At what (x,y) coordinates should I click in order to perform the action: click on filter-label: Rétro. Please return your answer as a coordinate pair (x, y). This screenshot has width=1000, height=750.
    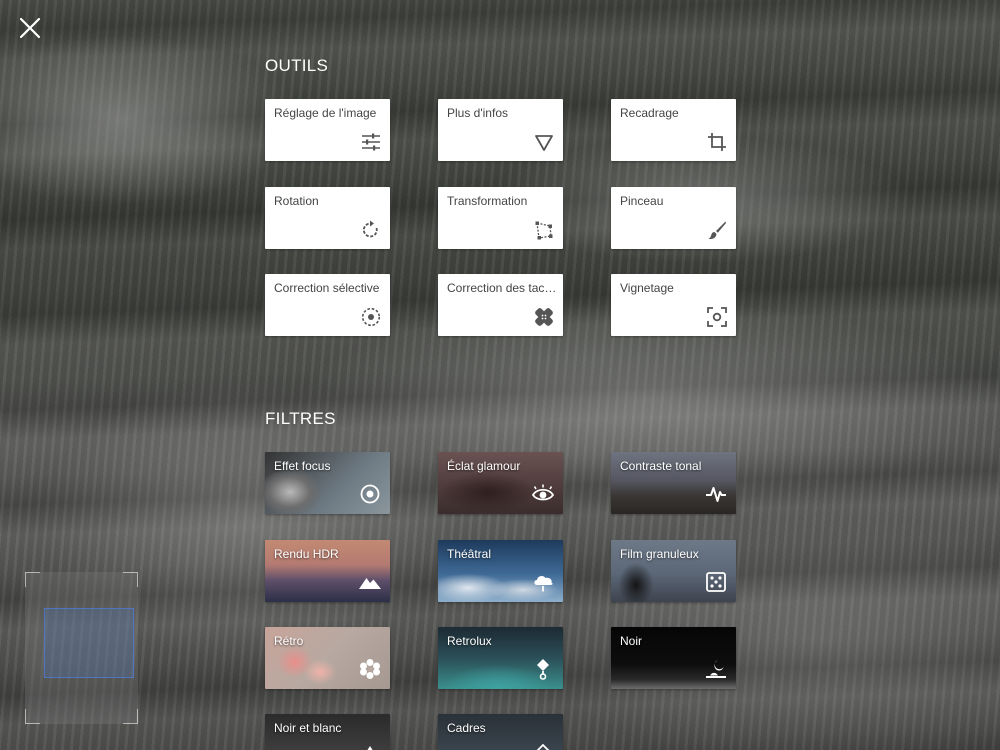
    Looking at the image, I should click on (289, 641).